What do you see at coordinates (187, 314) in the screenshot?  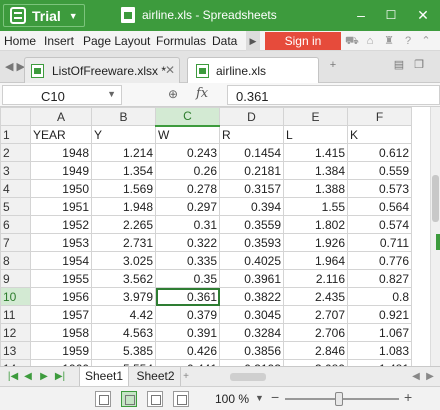 I see `grid-cell: 0.379` at bounding box center [187, 314].